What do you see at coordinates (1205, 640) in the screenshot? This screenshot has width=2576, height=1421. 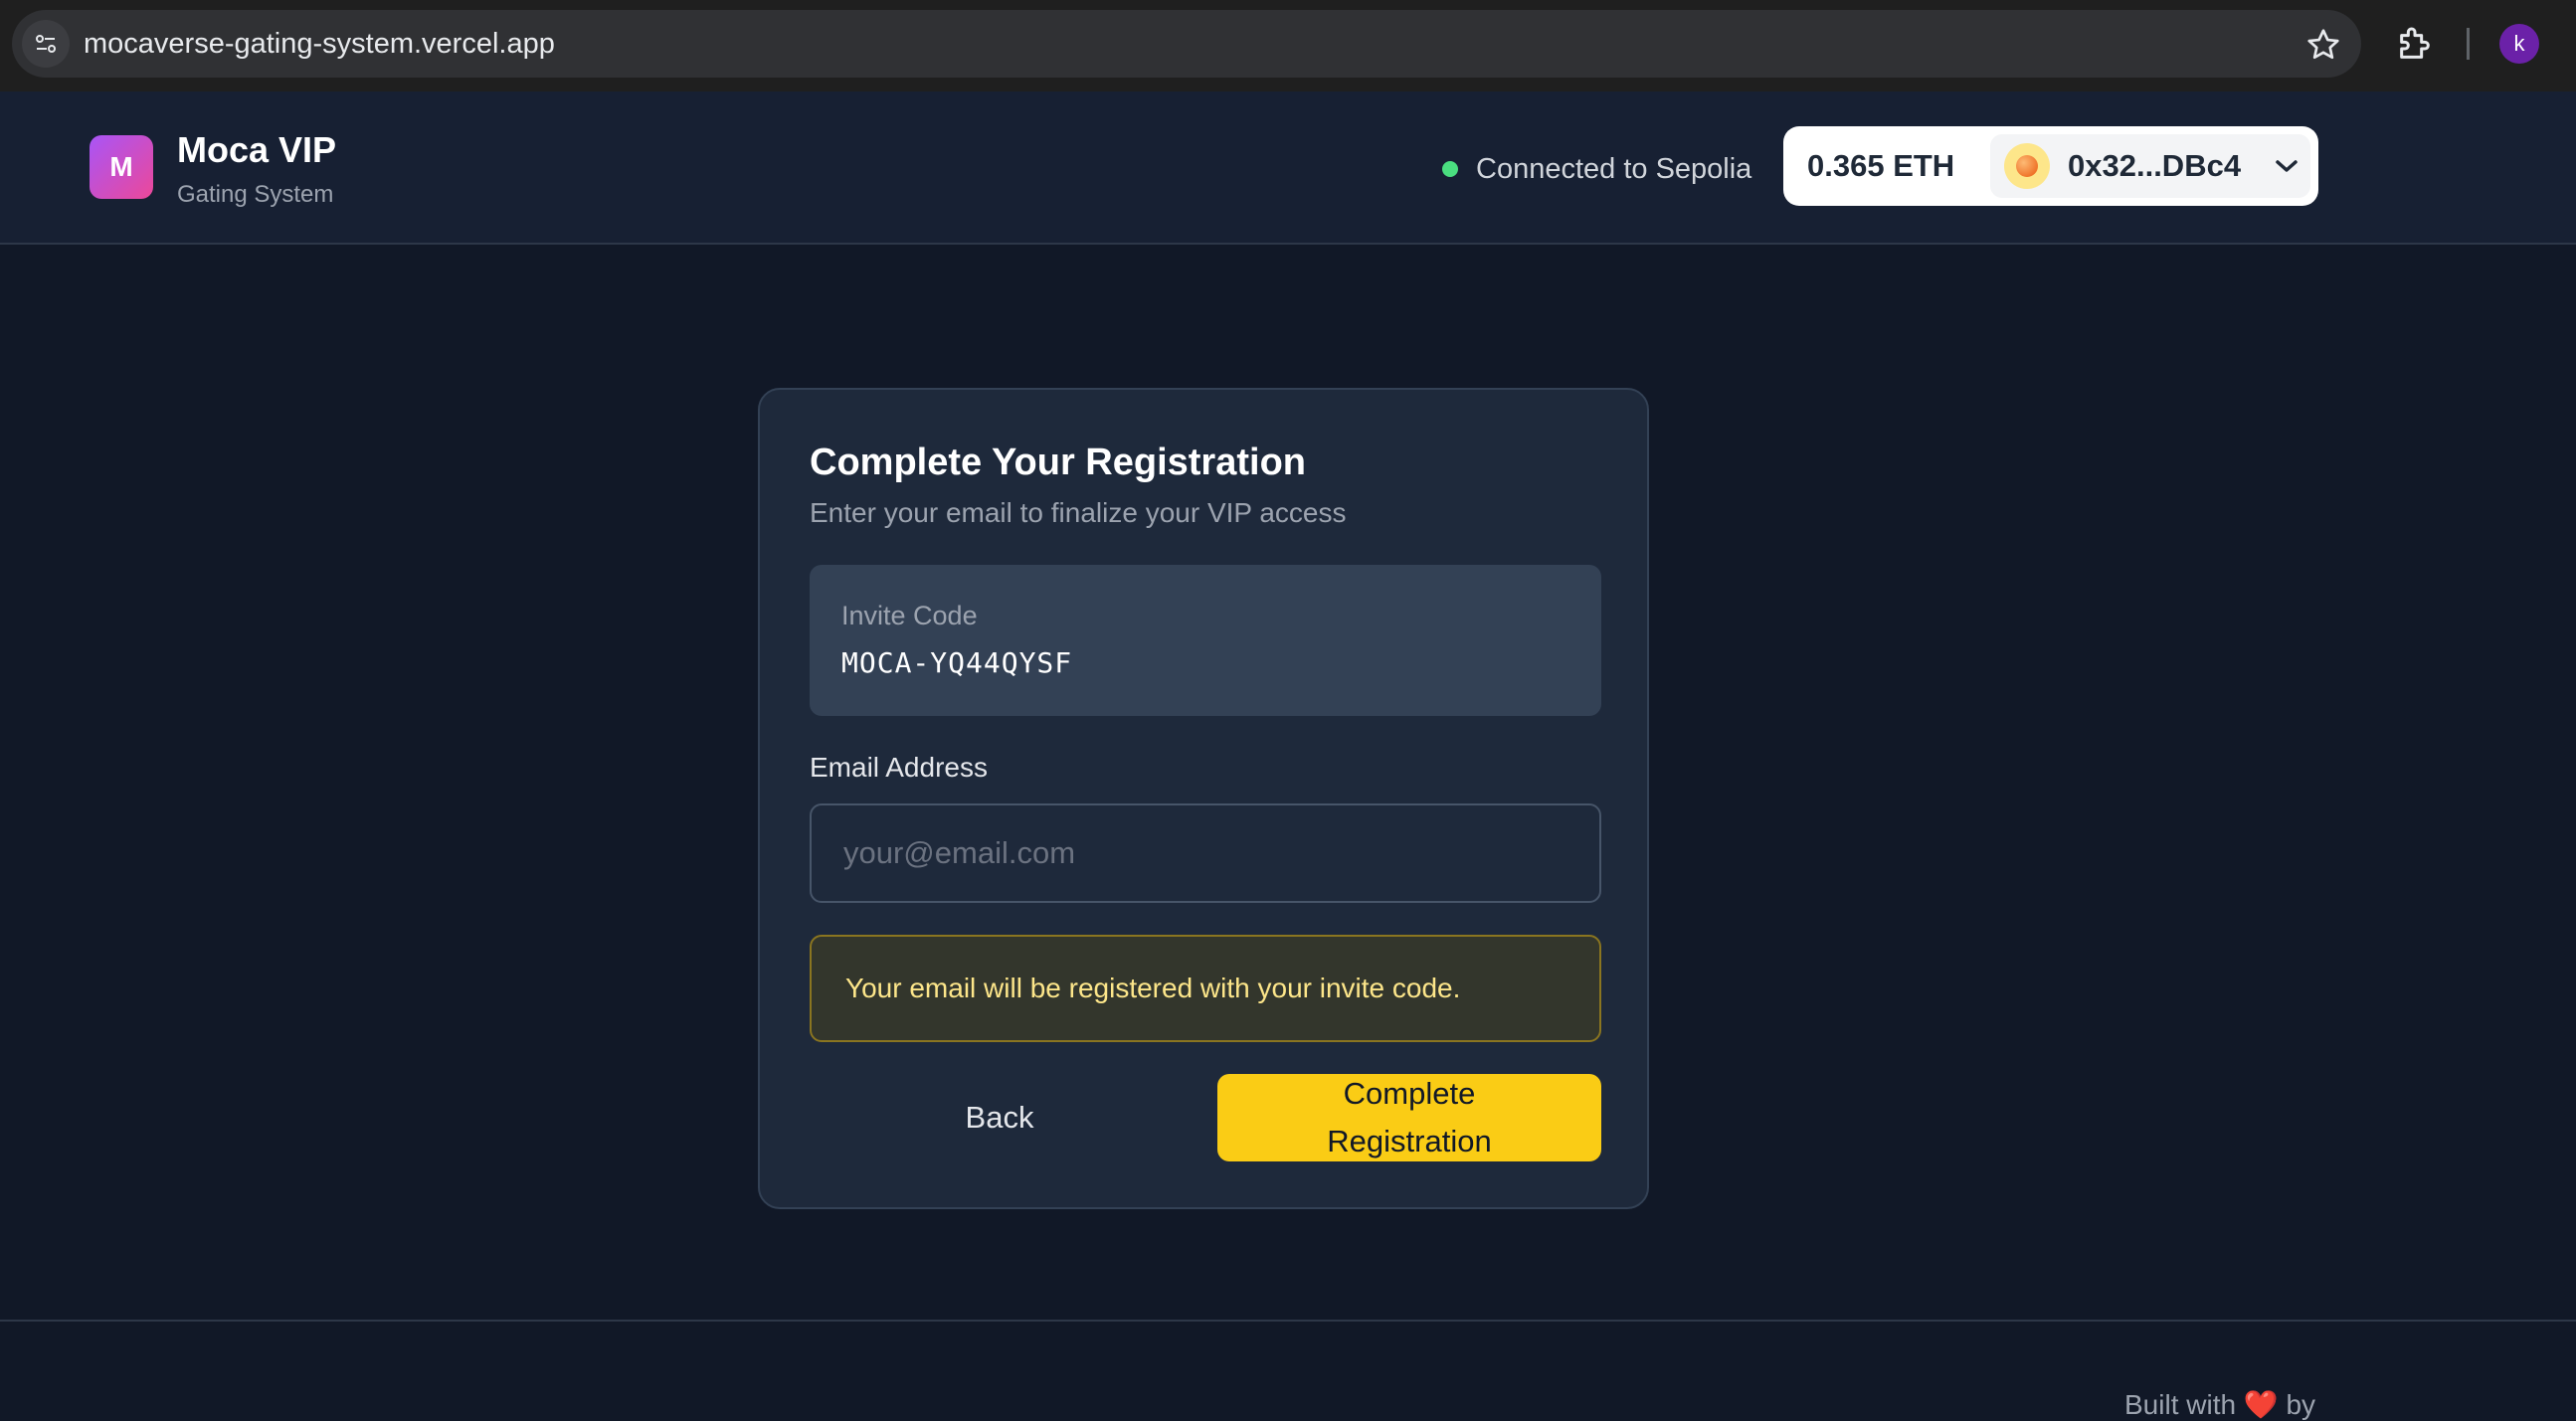 I see `invite-code-box: Invite Code MOCA-YQ44QYSF` at bounding box center [1205, 640].